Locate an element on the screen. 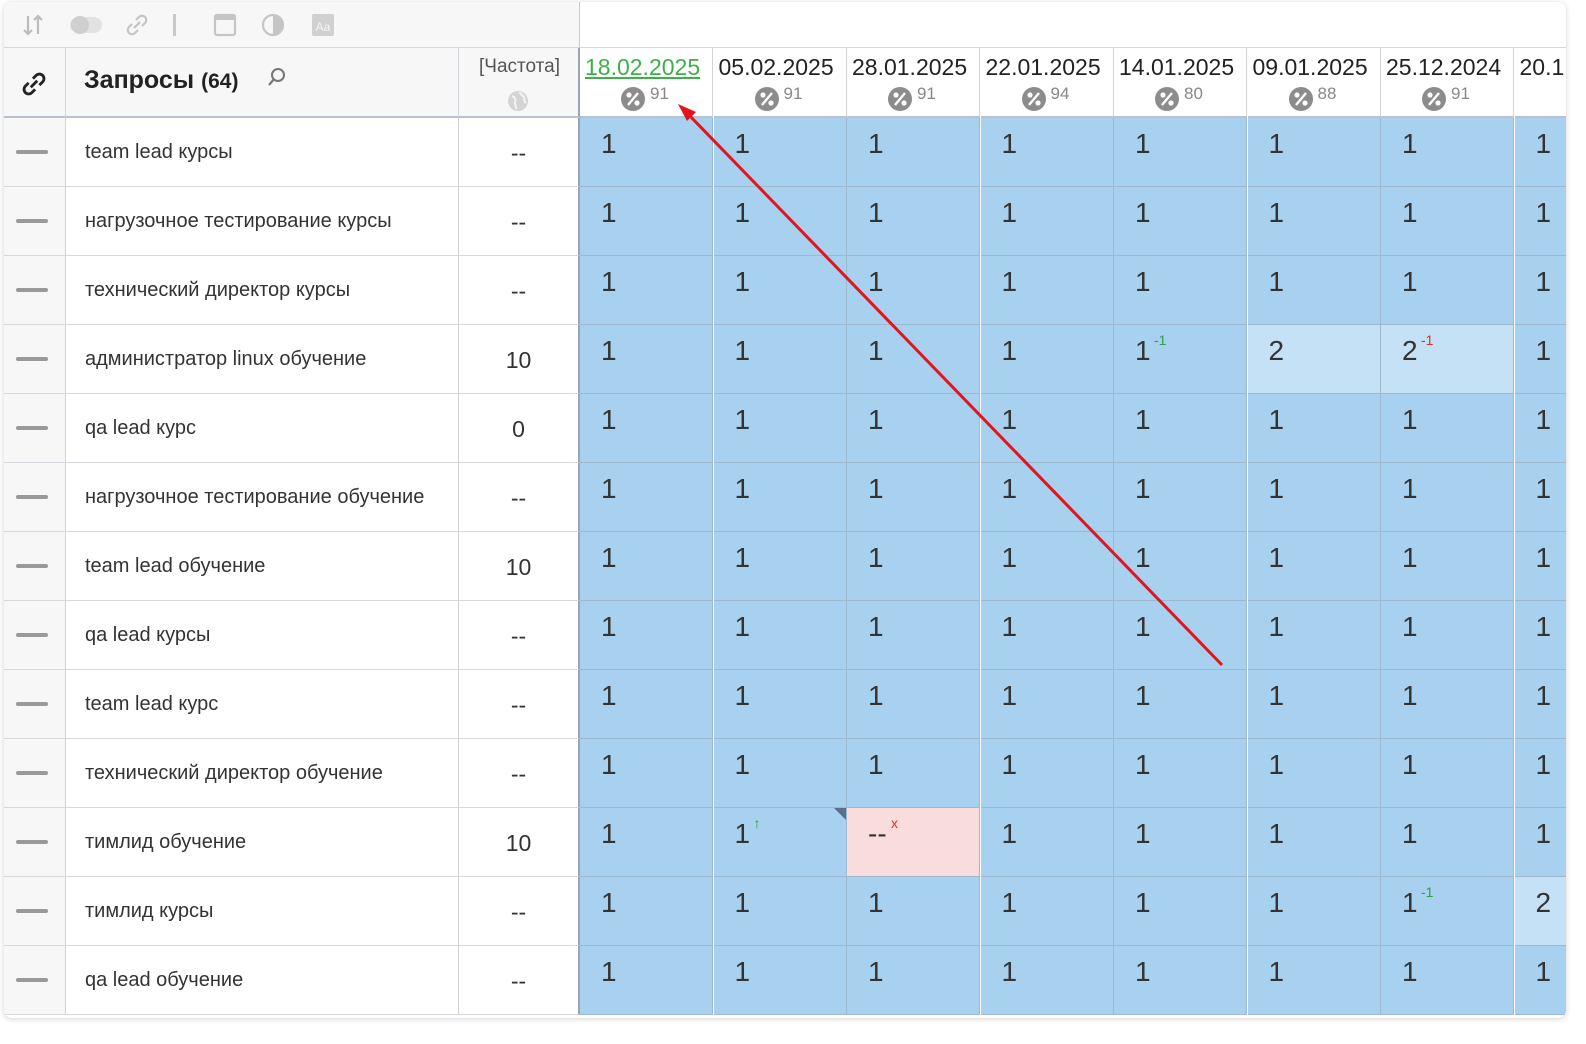 This screenshot has width=1586, height=1044. date-column-header: 09.01.2025 88 is located at coordinates (1314, 83).